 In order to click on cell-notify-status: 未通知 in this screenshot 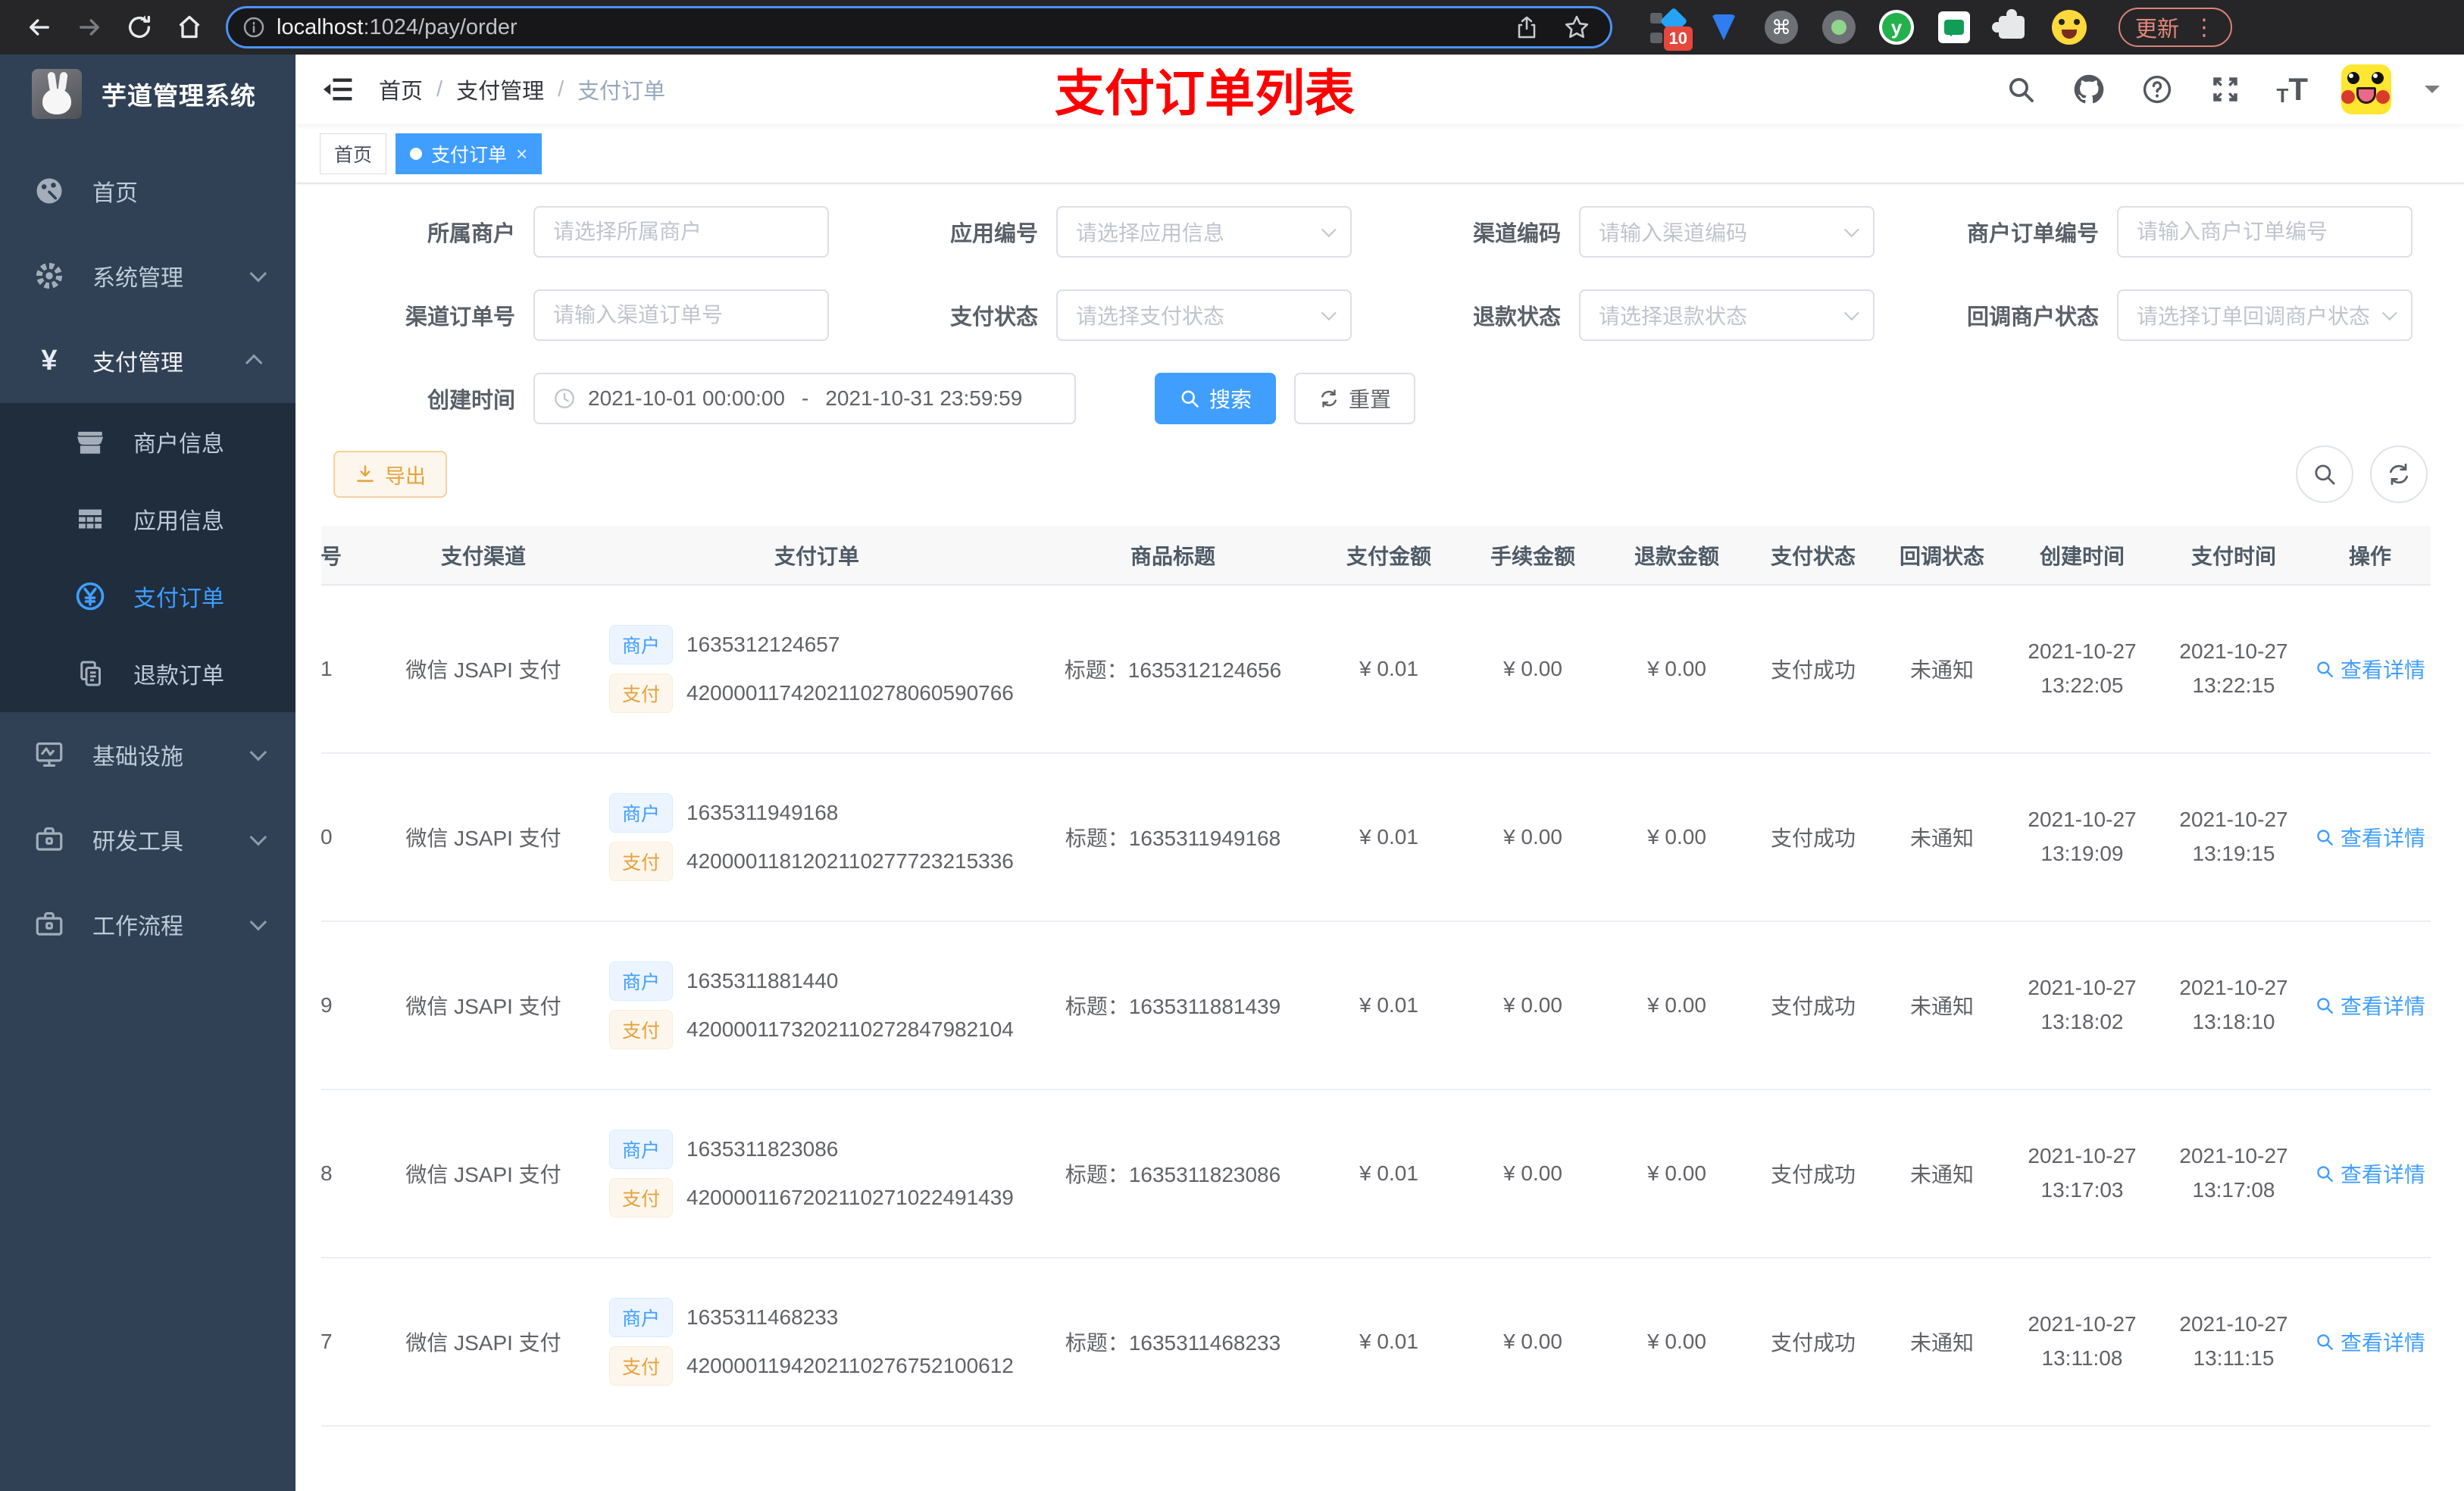, I will do `click(1942, 669)`.